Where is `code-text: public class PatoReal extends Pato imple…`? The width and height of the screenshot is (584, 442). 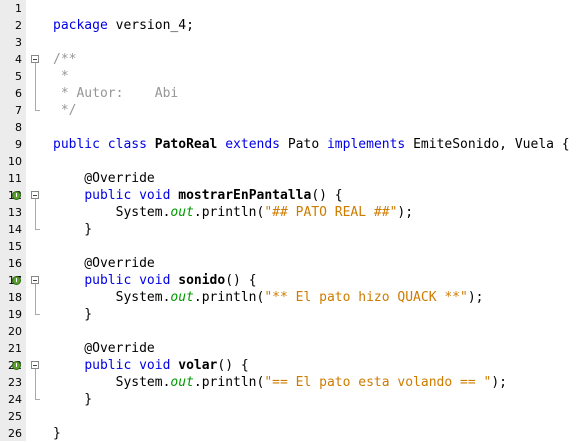
code-text: public class PatoReal extends Pato imple… is located at coordinates (311, 144).